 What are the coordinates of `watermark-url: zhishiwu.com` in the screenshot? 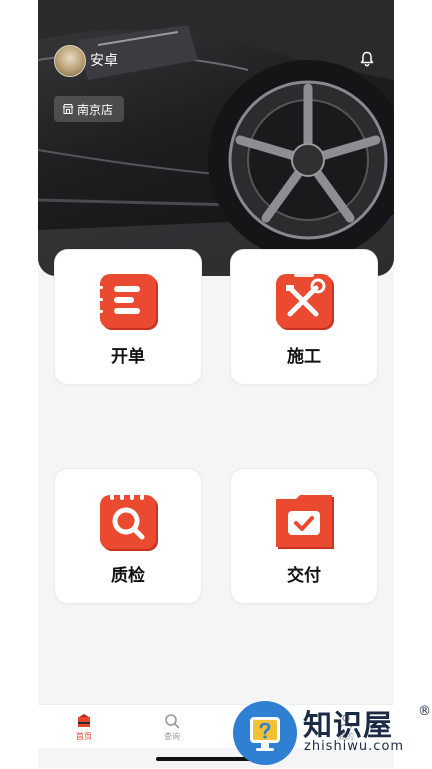 It's located at (354, 746).